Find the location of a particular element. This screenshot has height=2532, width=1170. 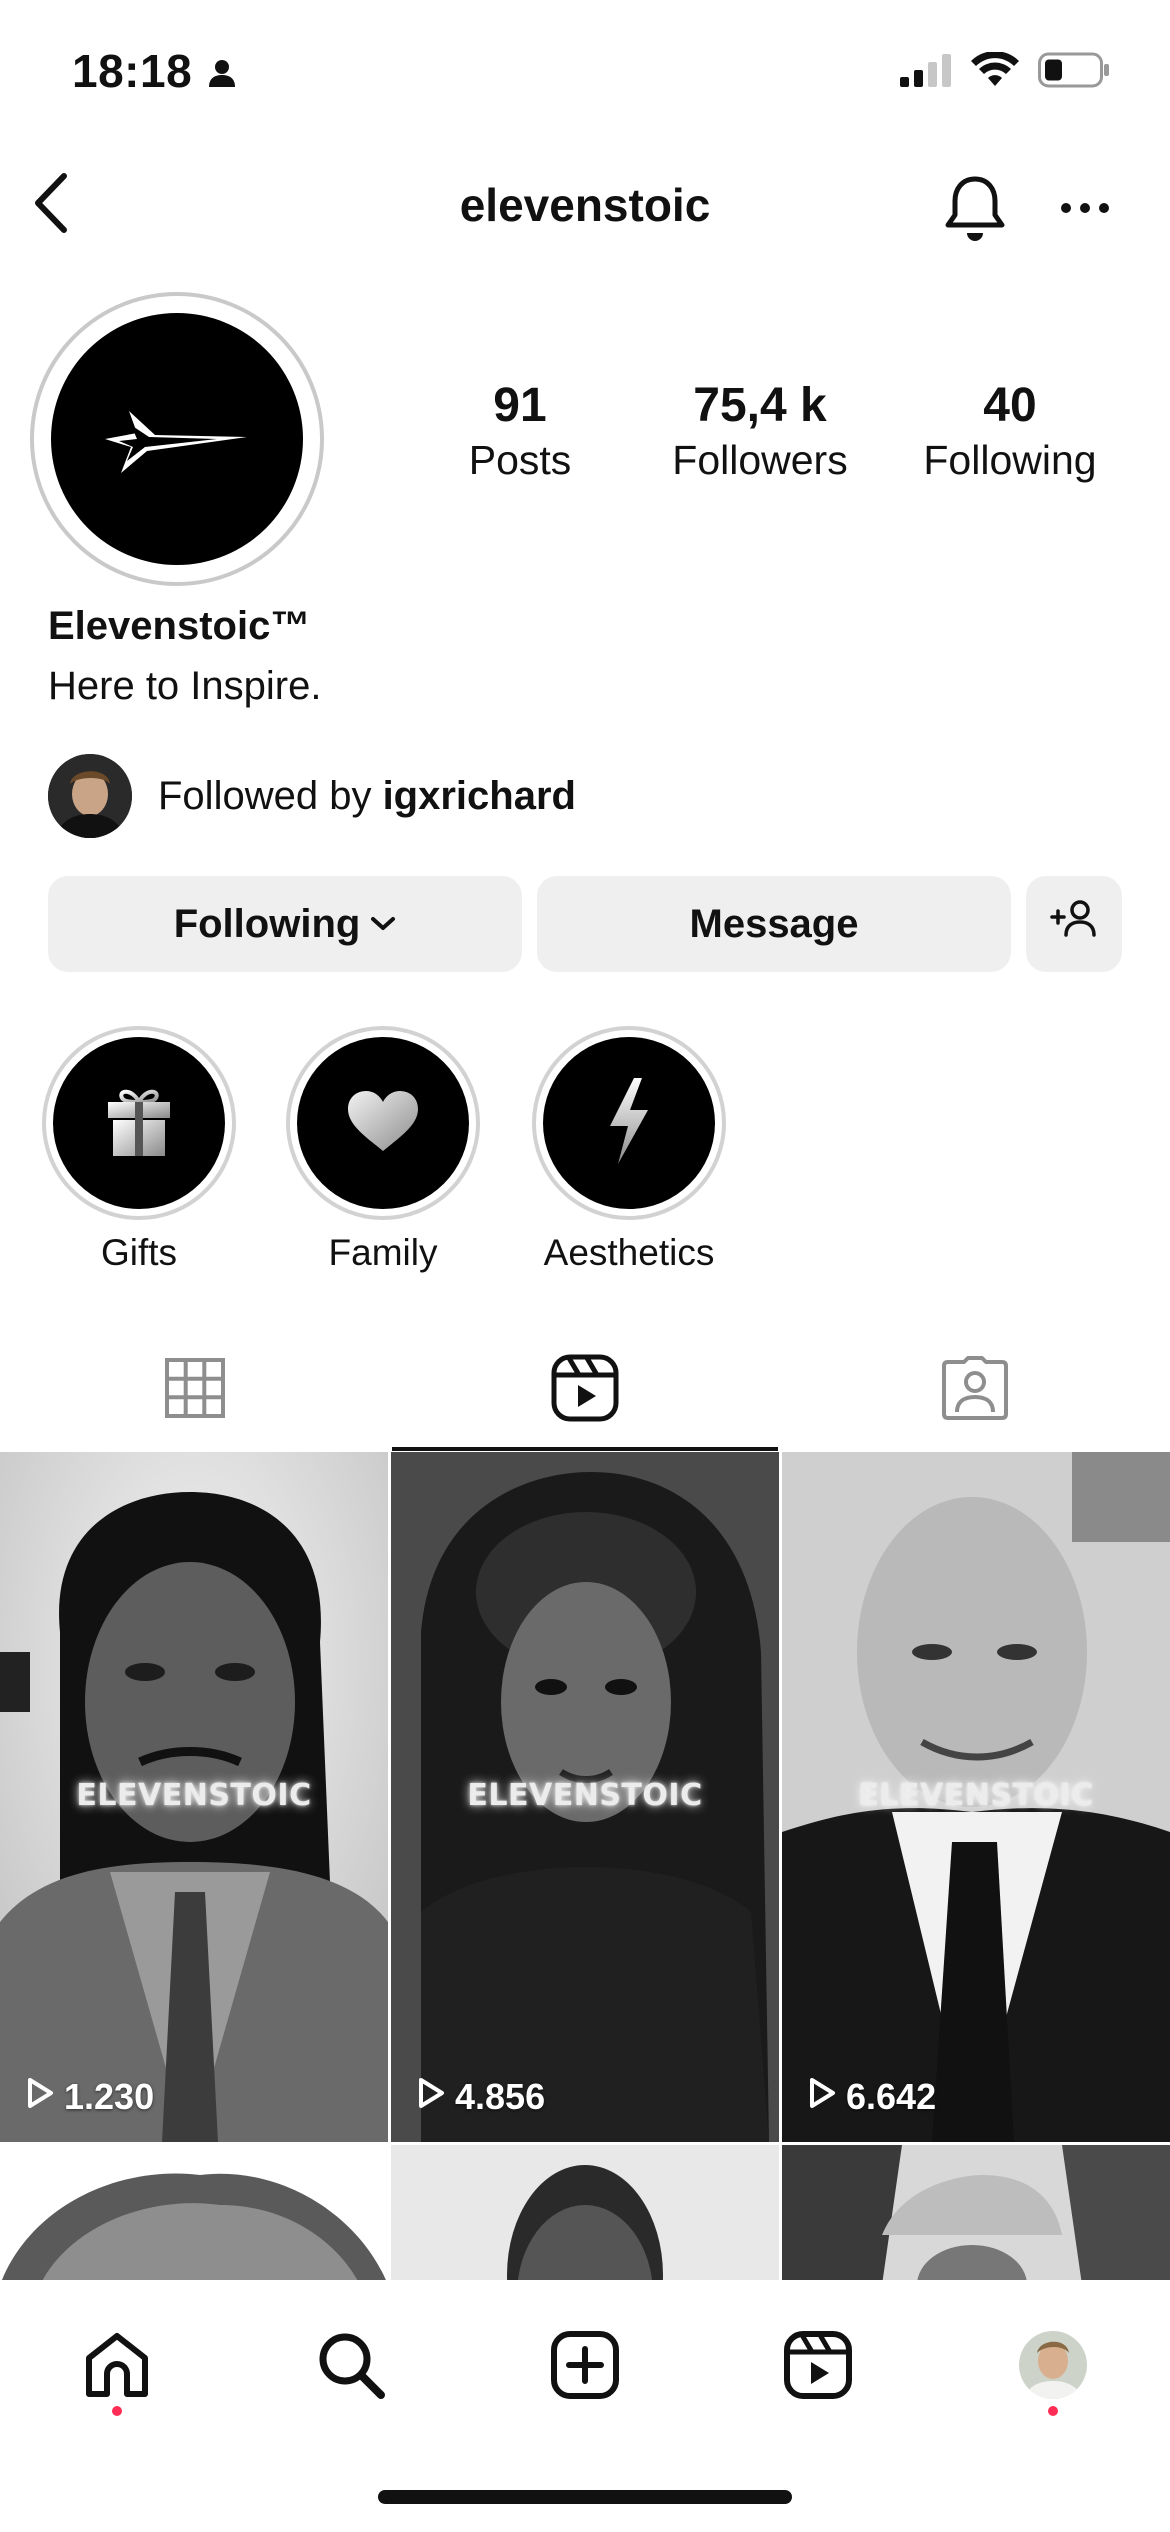

battery-icon is located at coordinates (1074, 72).